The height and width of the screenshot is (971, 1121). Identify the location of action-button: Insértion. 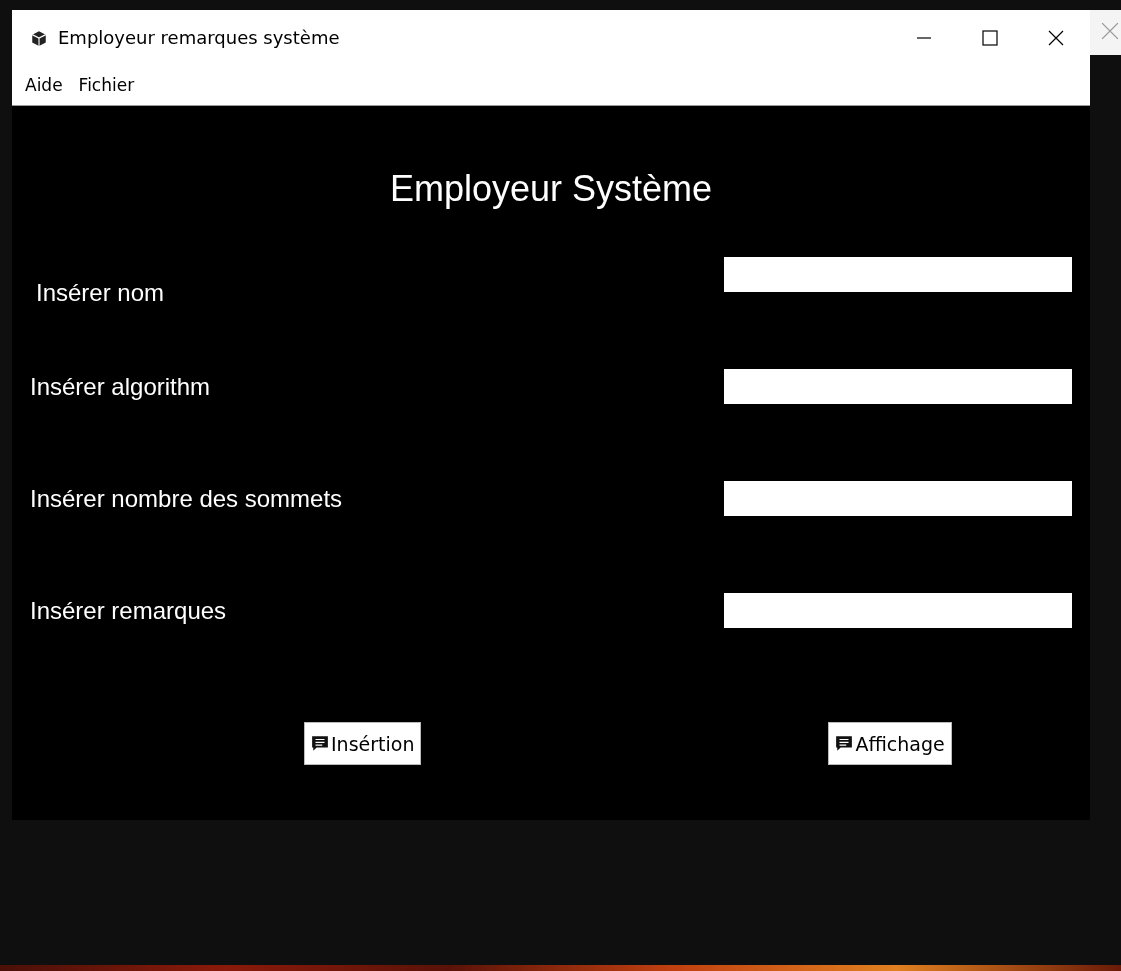
(363, 743).